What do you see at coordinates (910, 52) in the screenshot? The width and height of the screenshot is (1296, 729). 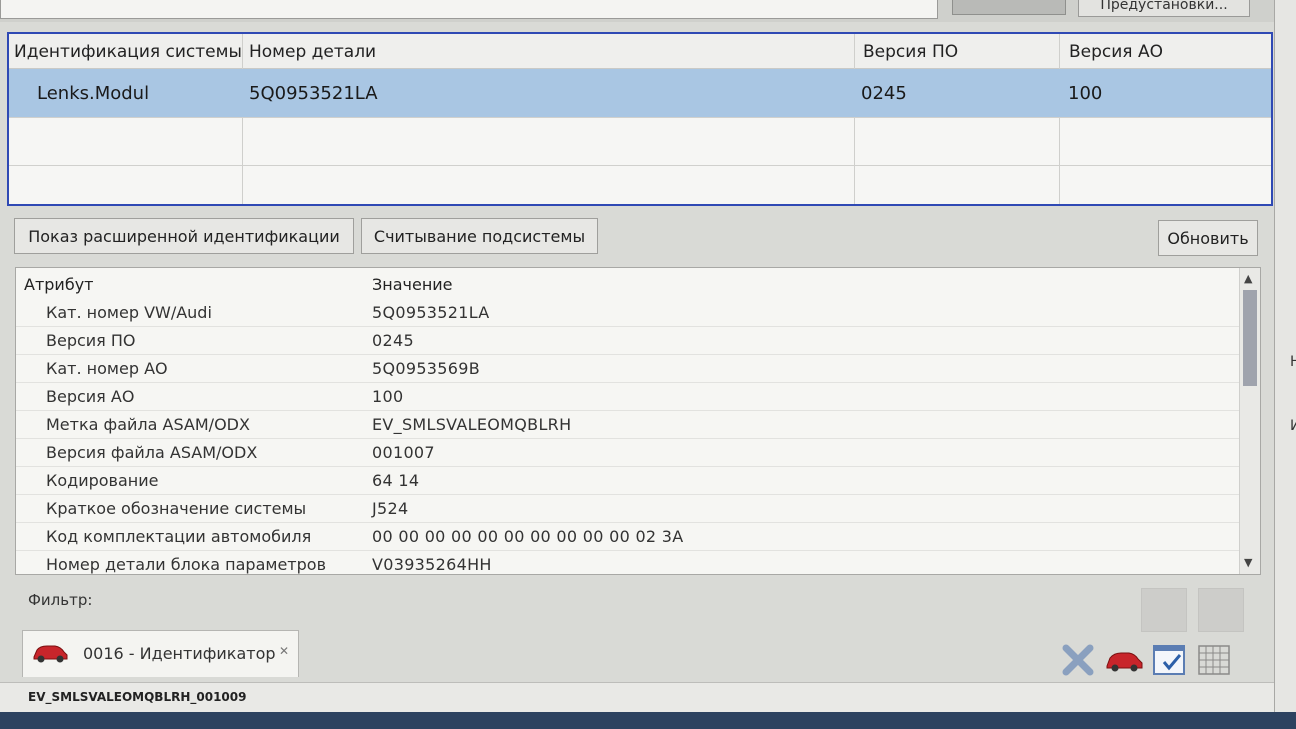 I see `column-header-software-version: Версия ПО` at bounding box center [910, 52].